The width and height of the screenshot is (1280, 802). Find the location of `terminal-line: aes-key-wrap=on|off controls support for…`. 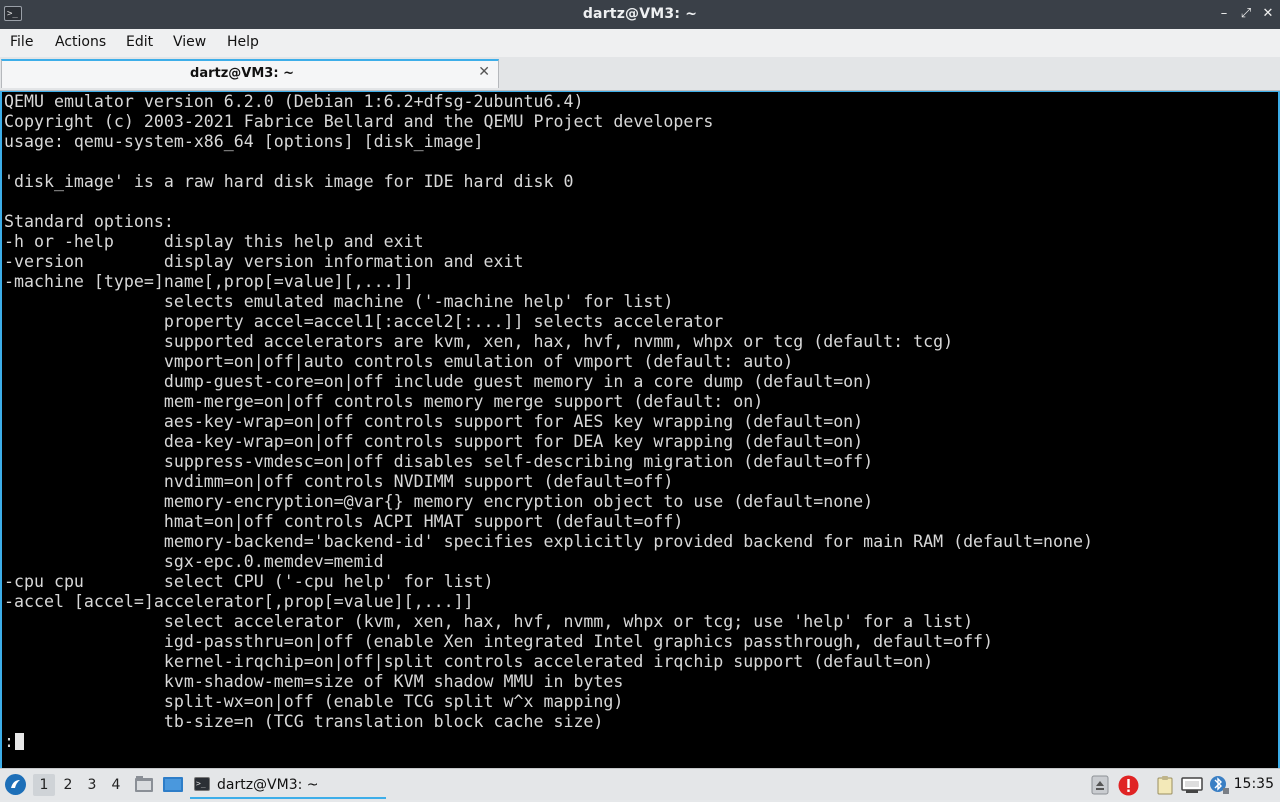

terminal-line: aes-key-wrap=on|off controls support for… is located at coordinates (434, 421).